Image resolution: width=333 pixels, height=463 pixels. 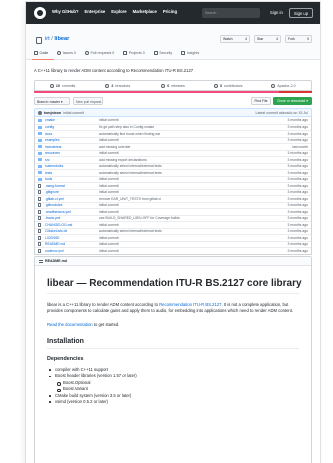 What do you see at coordinates (72, 140) in the screenshot?
I see `file-name: examples` at bounding box center [72, 140].